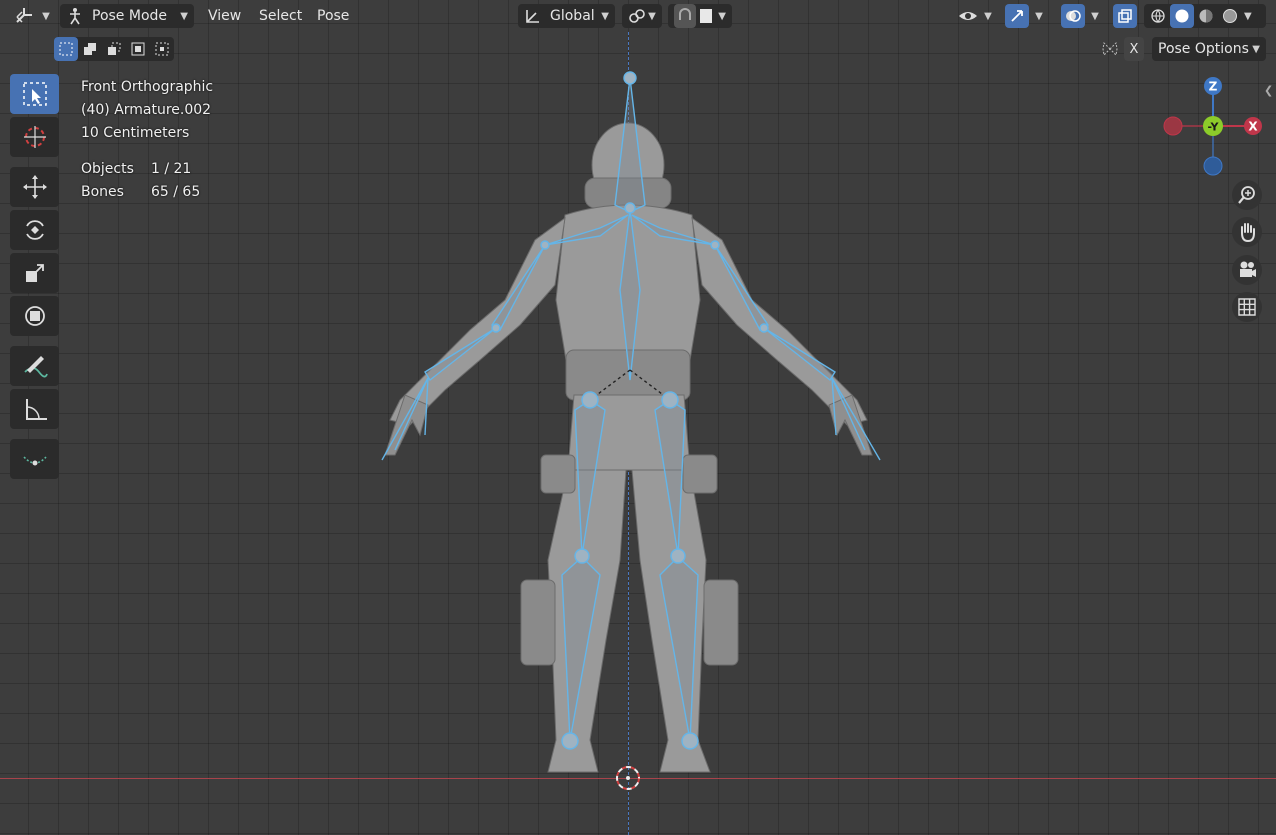 Image resolution: width=1276 pixels, height=835 pixels. I want to click on gizmo-y-label: -Y, so click(1214, 127).